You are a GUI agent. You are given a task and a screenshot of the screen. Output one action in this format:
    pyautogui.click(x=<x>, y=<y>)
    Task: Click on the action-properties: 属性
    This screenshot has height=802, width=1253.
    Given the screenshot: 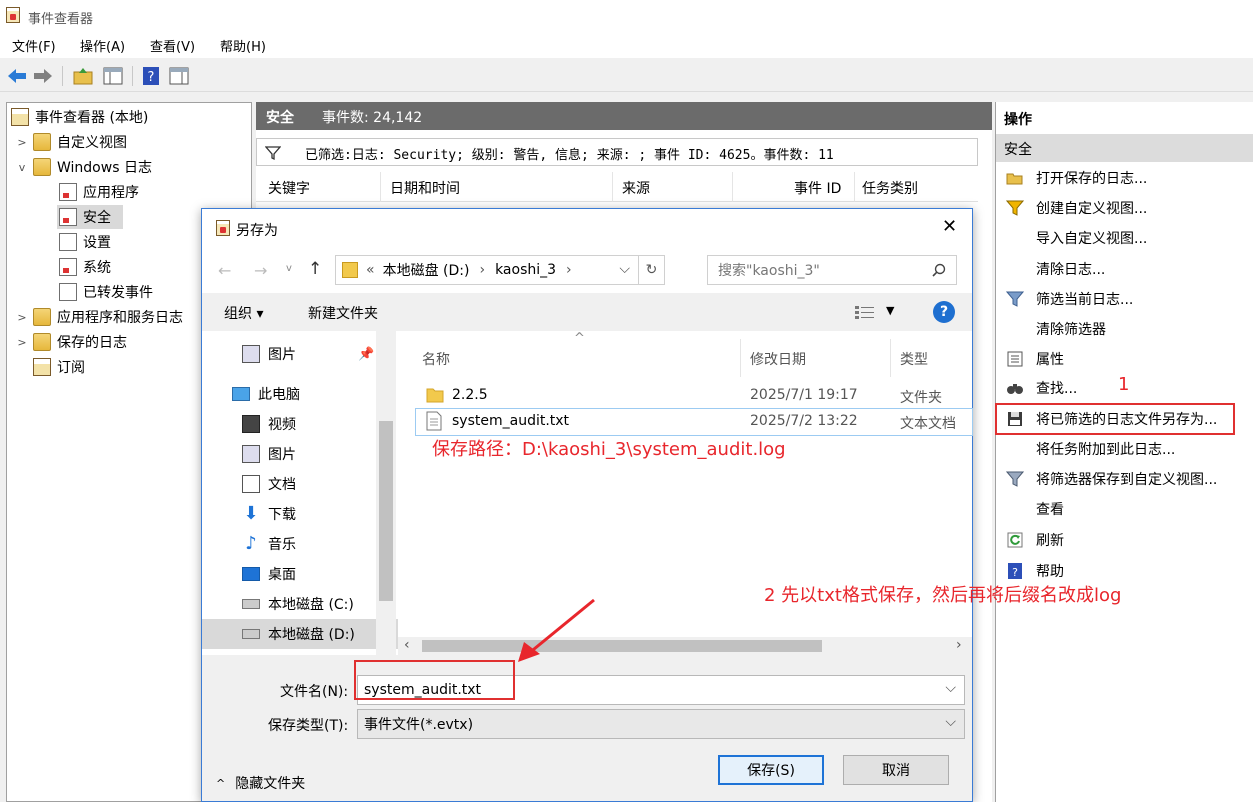 What is the action you would take?
    pyautogui.click(x=1124, y=359)
    